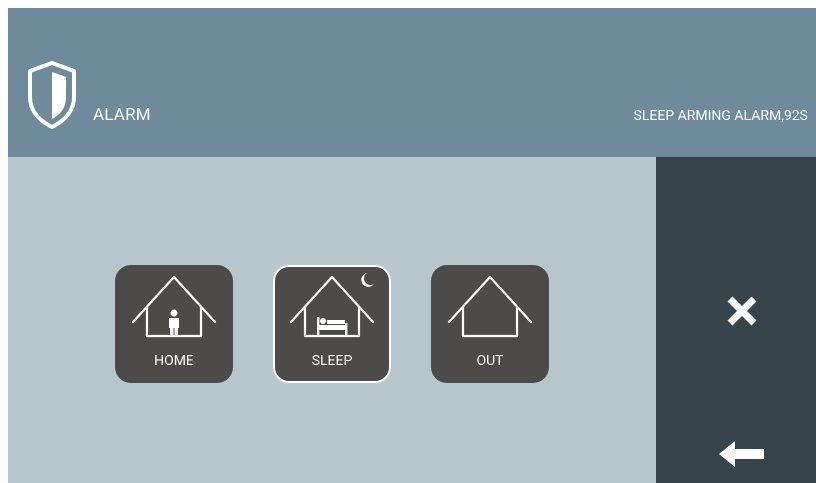 The width and height of the screenshot is (816, 483). I want to click on out-mode-label: OUT, so click(490, 361).